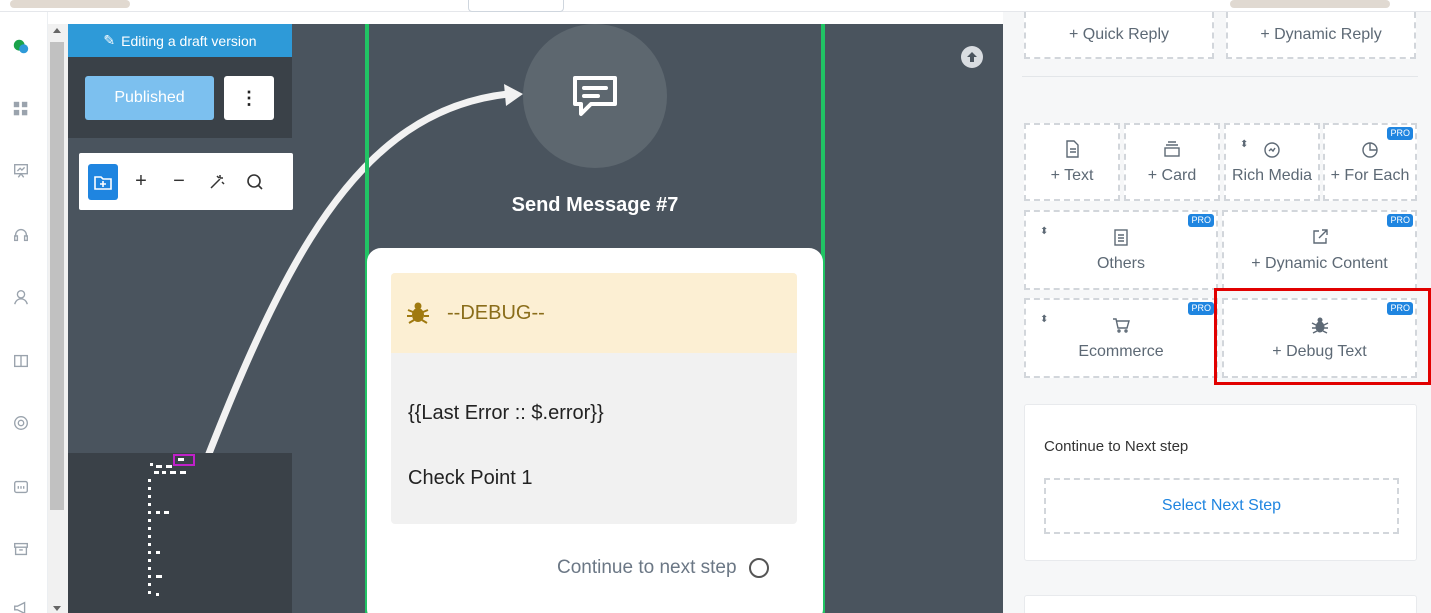 The height and width of the screenshot is (613, 1431). What do you see at coordinates (506, 413) in the screenshot?
I see `debug-line-error: {{Last Error :: $.error}}` at bounding box center [506, 413].